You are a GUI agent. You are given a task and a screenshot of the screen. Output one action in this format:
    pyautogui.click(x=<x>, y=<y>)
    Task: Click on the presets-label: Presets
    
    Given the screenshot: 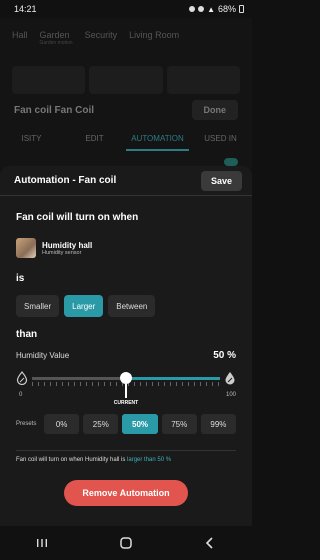 What is the action you would take?
    pyautogui.click(x=26, y=424)
    